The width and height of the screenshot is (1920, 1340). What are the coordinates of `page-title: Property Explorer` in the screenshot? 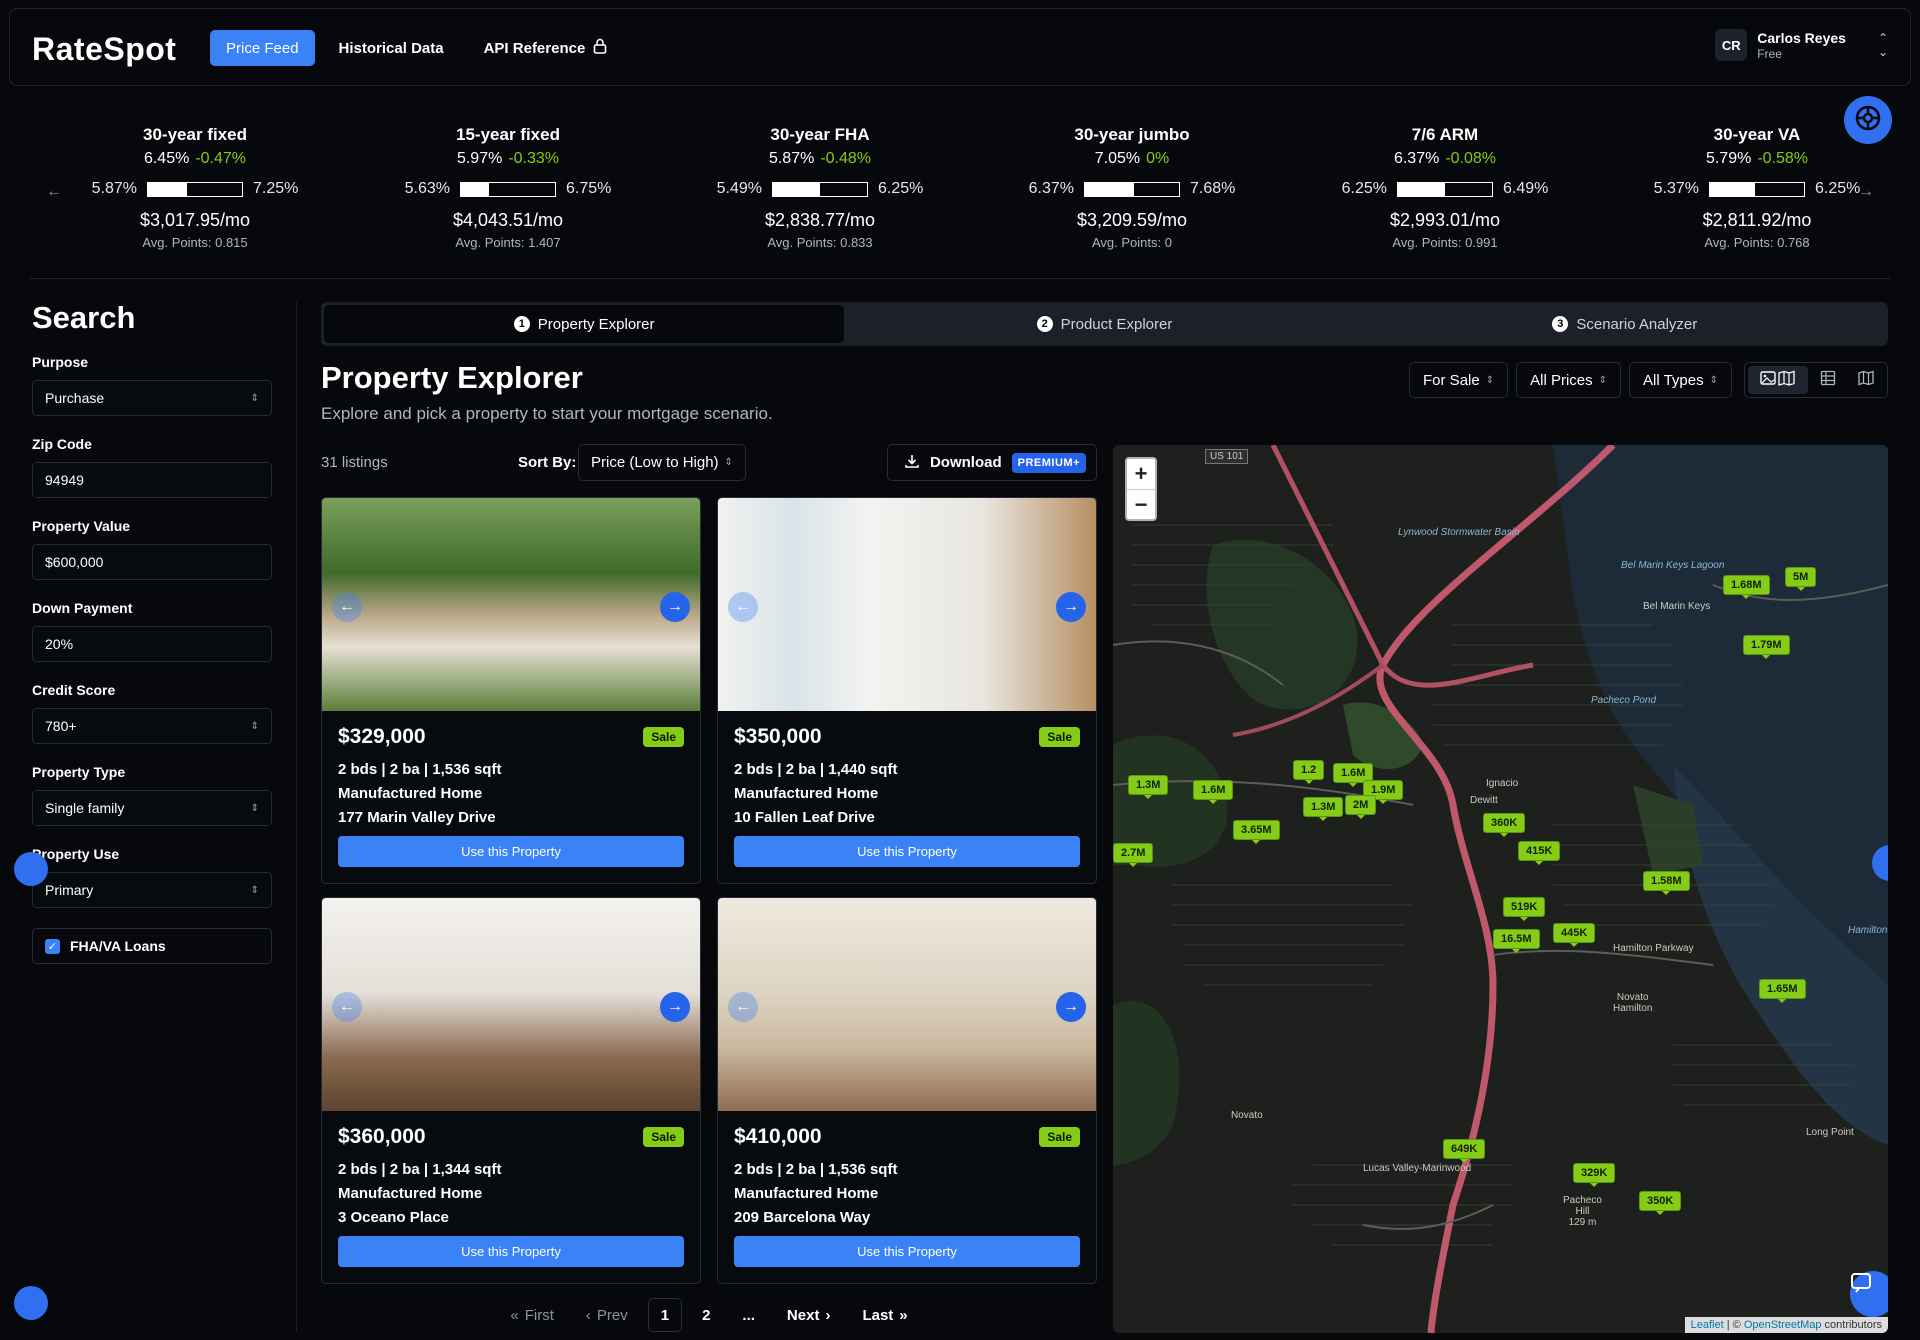 It's located at (452, 377).